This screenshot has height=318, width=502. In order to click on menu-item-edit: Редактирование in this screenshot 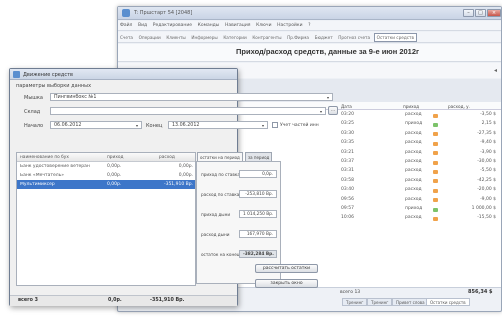, I will do `click(172, 24)`.